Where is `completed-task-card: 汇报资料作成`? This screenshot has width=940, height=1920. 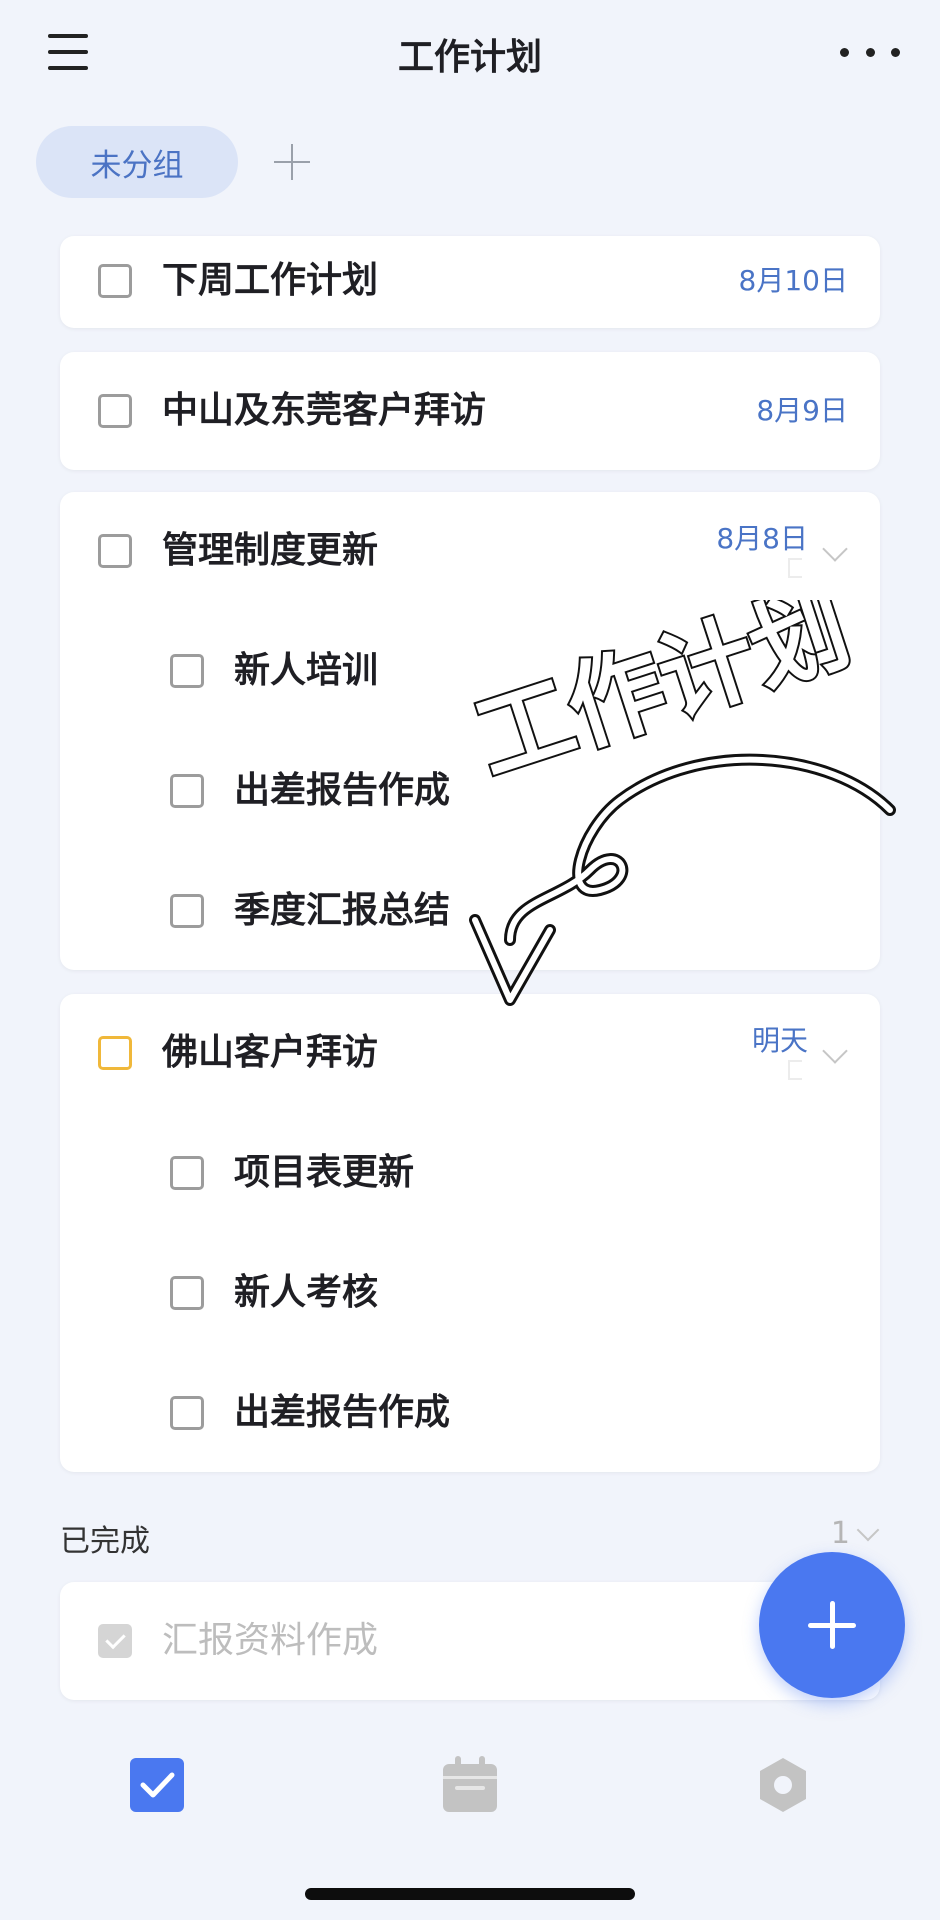 completed-task-card: 汇报资料作成 is located at coordinates (470, 1641).